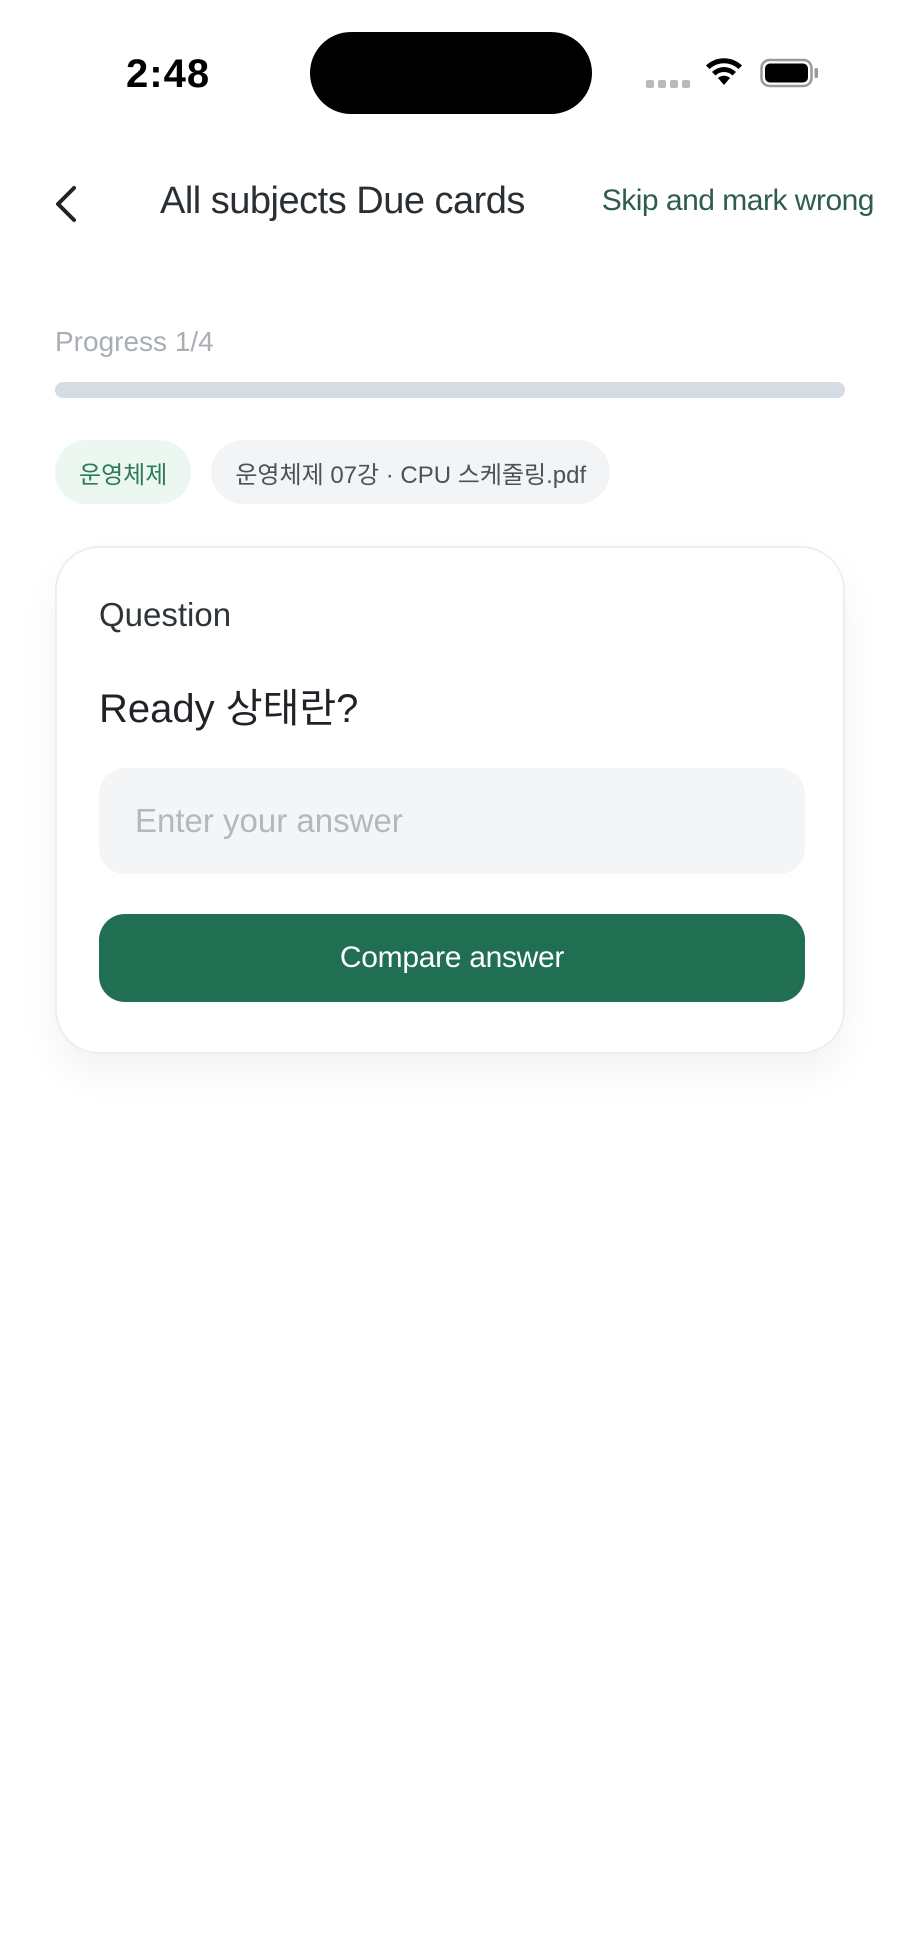 The image size is (900, 1950). Describe the element at coordinates (229, 709) in the screenshot. I see `question-text: Ready 상태란?` at that location.